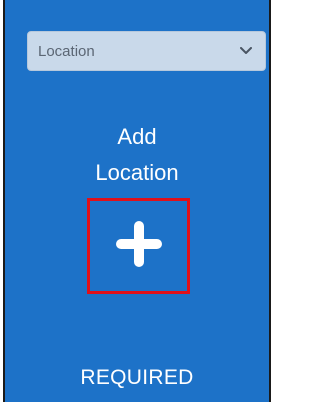  Describe the element at coordinates (66, 51) in the screenshot. I see `location-select-value: Location` at that location.